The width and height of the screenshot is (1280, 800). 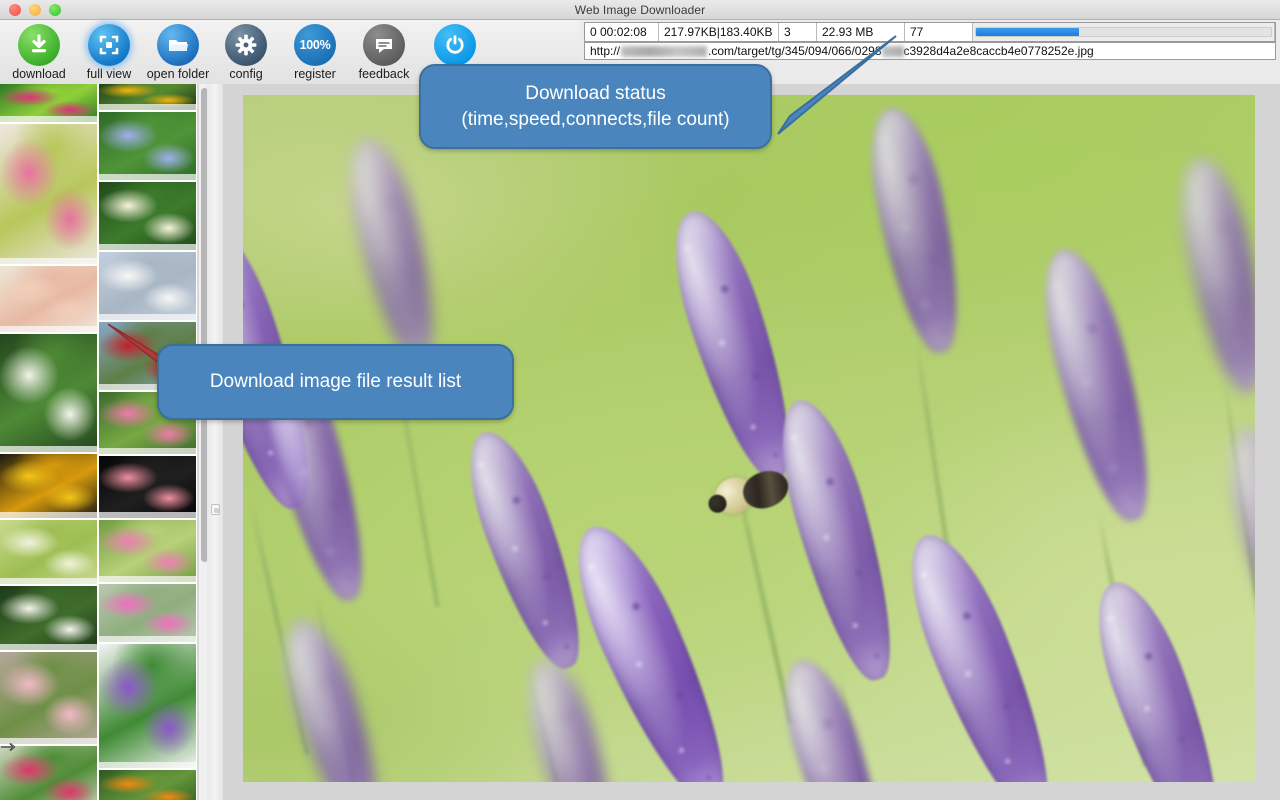 I want to click on callout-line: Download image file result list, so click(x=335, y=381).